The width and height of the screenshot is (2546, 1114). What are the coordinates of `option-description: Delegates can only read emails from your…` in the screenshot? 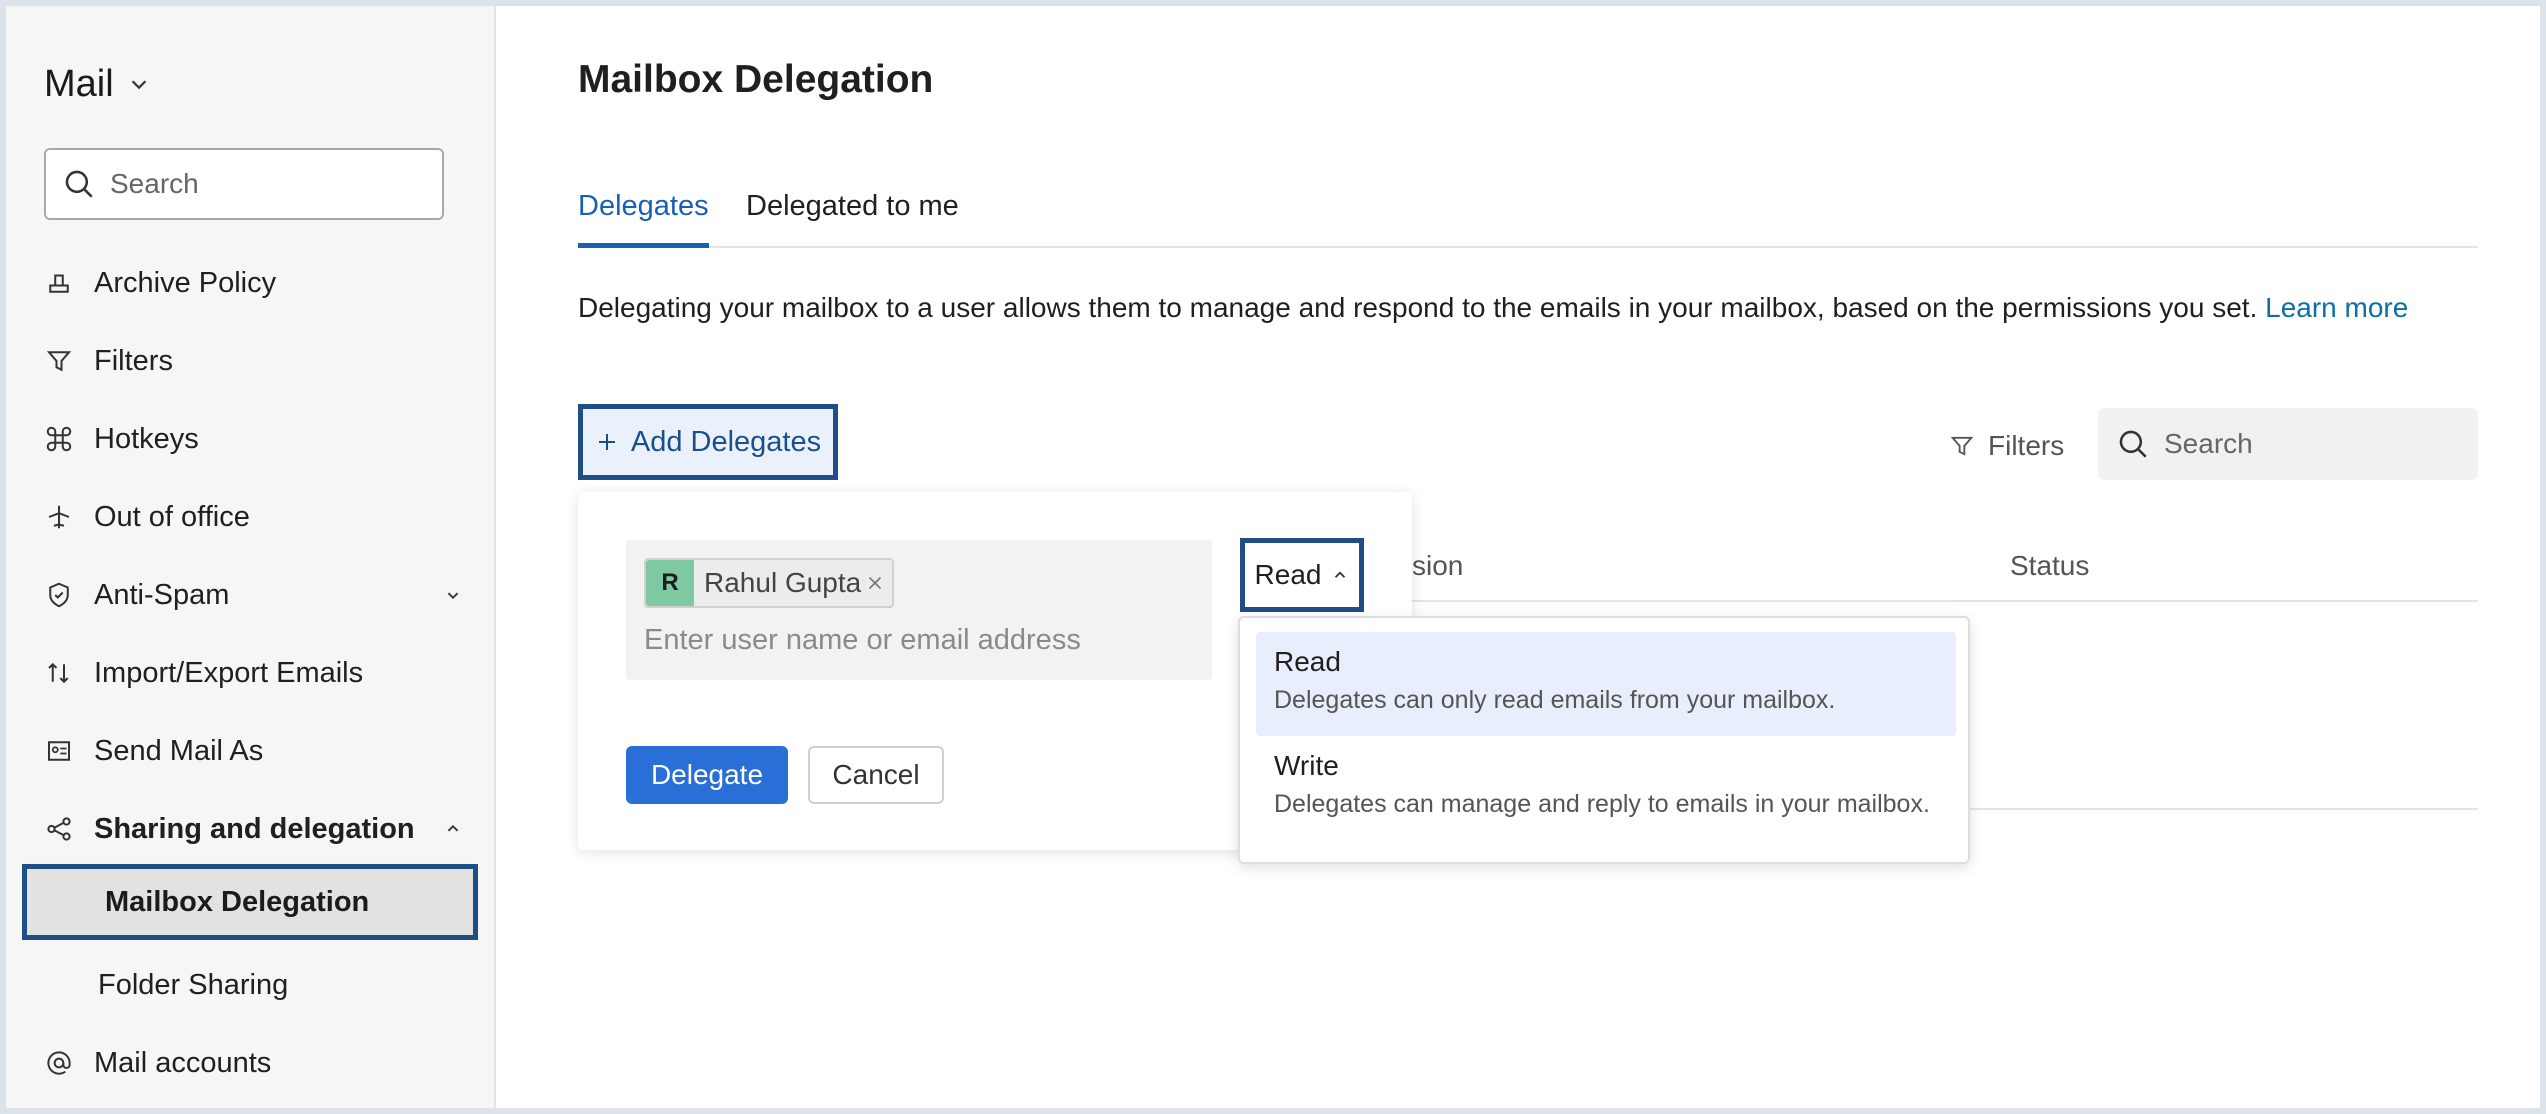 It's located at (1555, 700).